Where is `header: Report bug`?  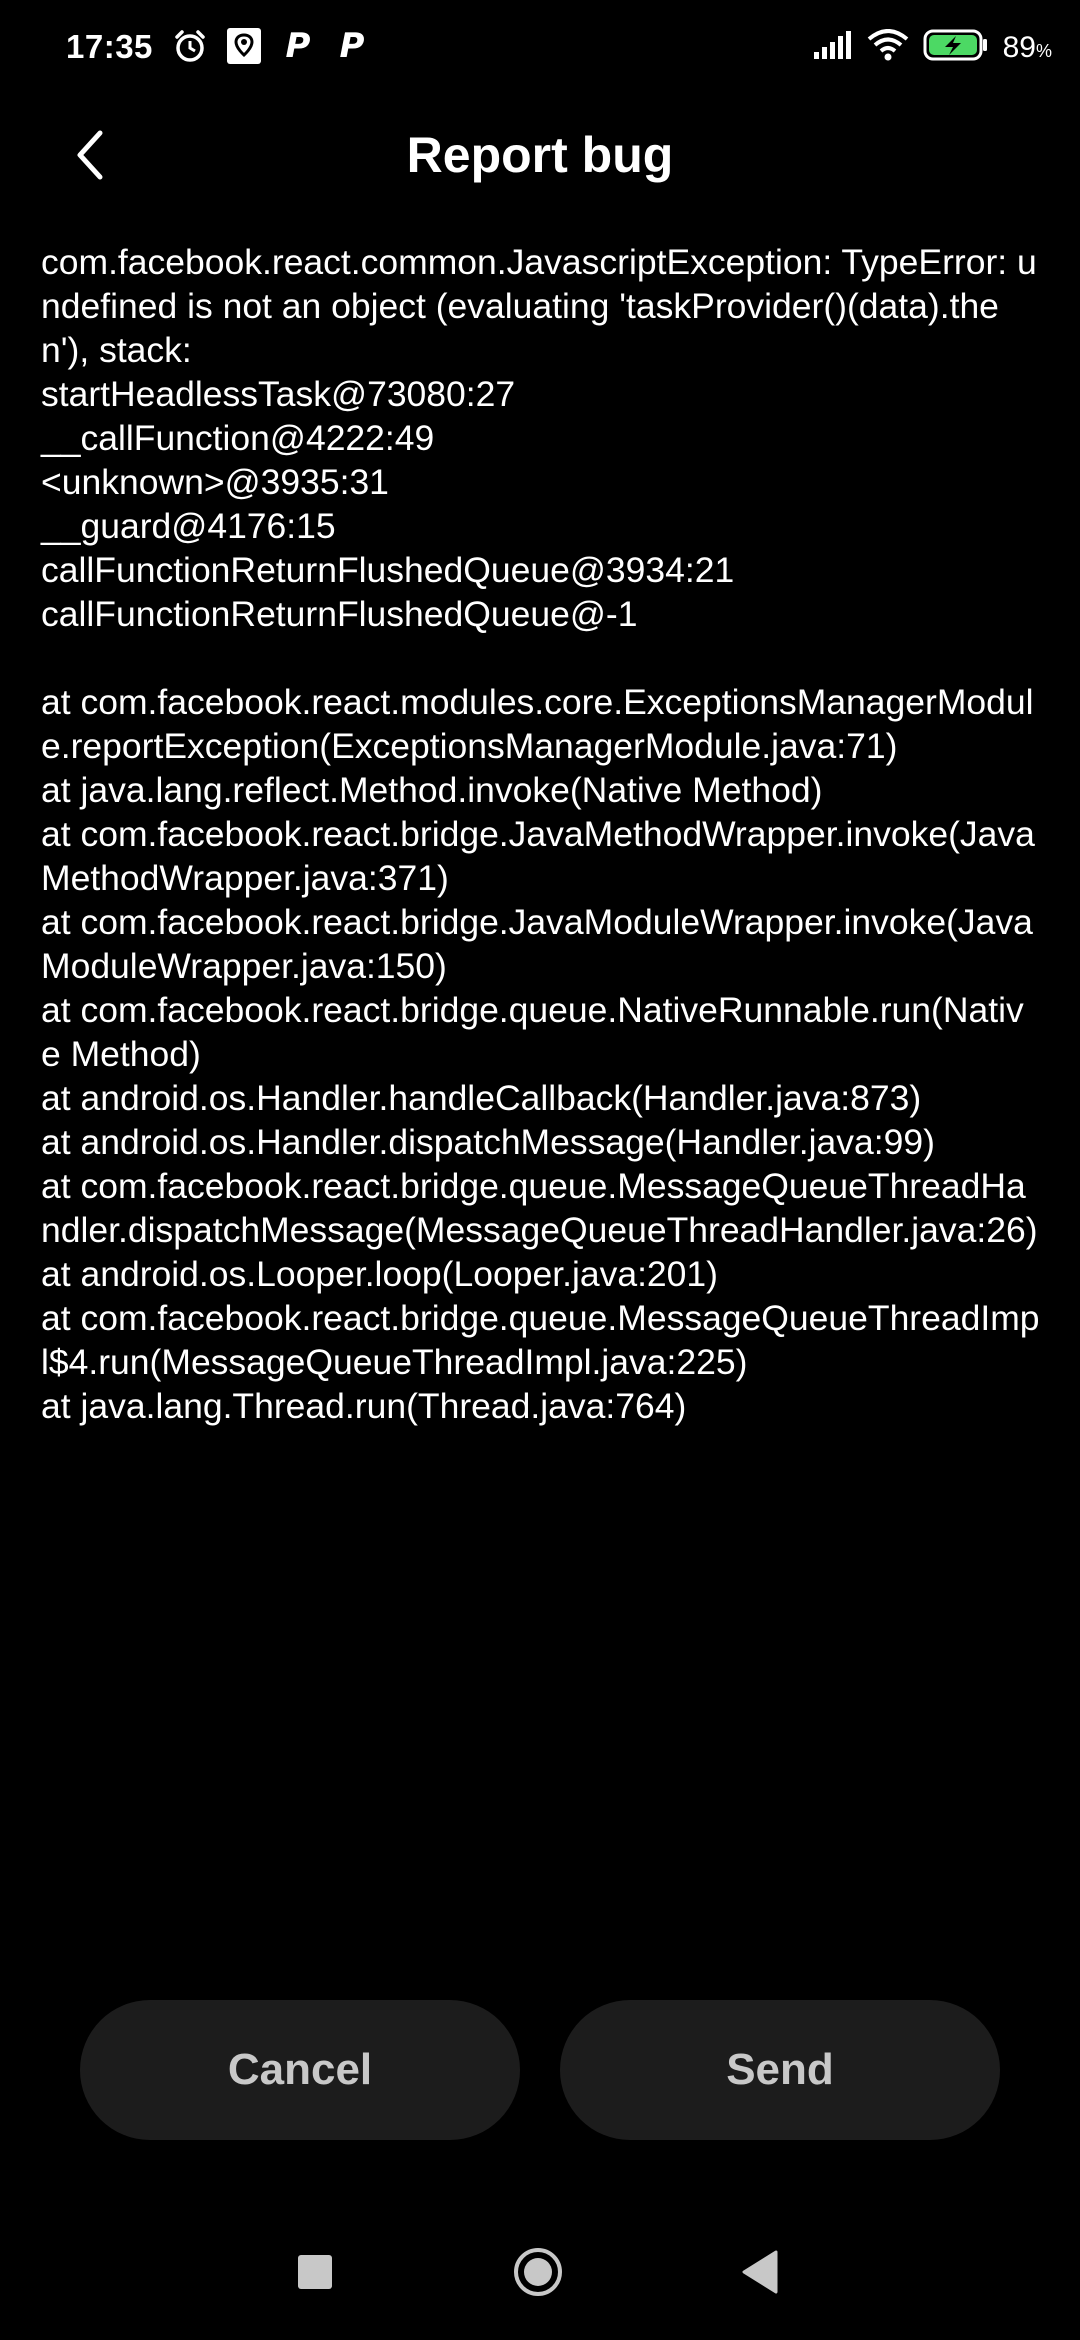 header: Report bug is located at coordinates (540, 155).